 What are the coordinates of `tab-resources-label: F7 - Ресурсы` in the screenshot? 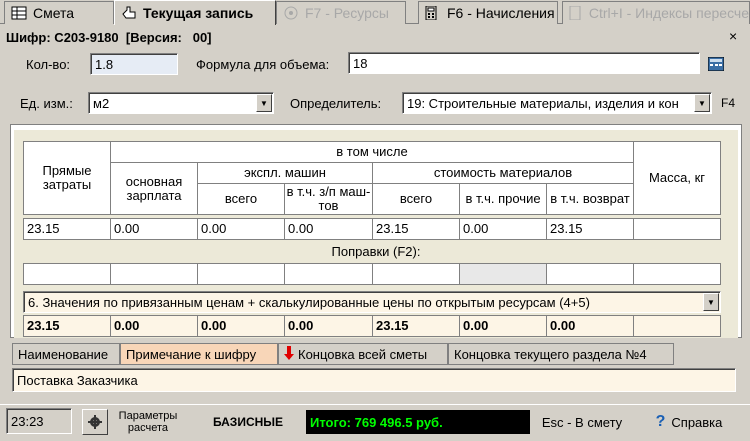 It's located at (347, 13).